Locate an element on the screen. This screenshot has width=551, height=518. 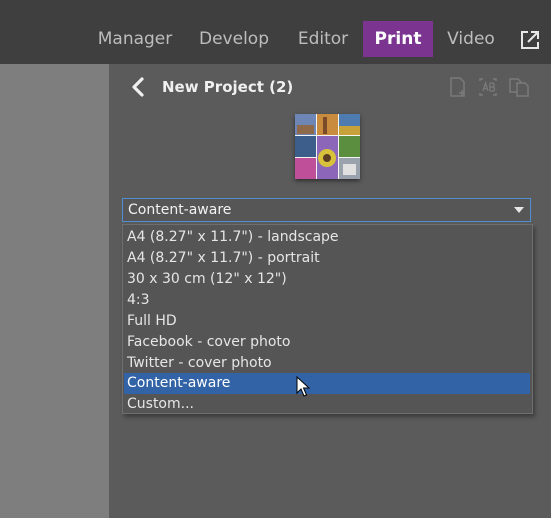
format-option: Full HD is located at coordinates (327, 321).